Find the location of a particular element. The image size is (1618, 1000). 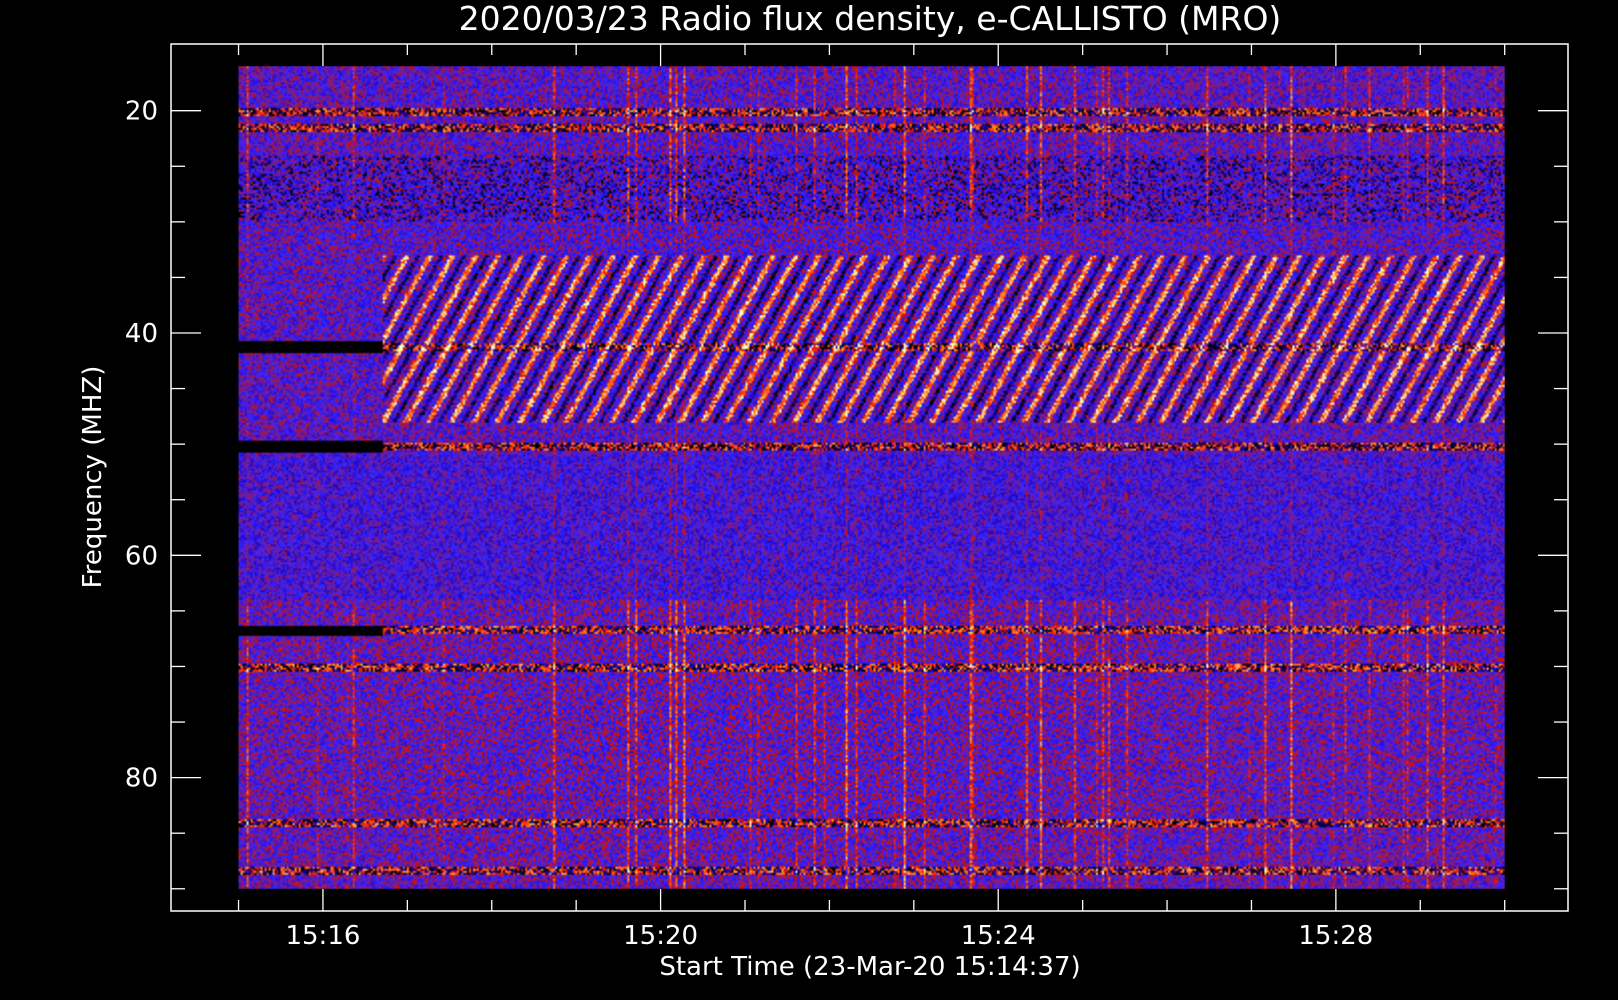

y-tick-label: 40 is located at coordinates (141, 334).